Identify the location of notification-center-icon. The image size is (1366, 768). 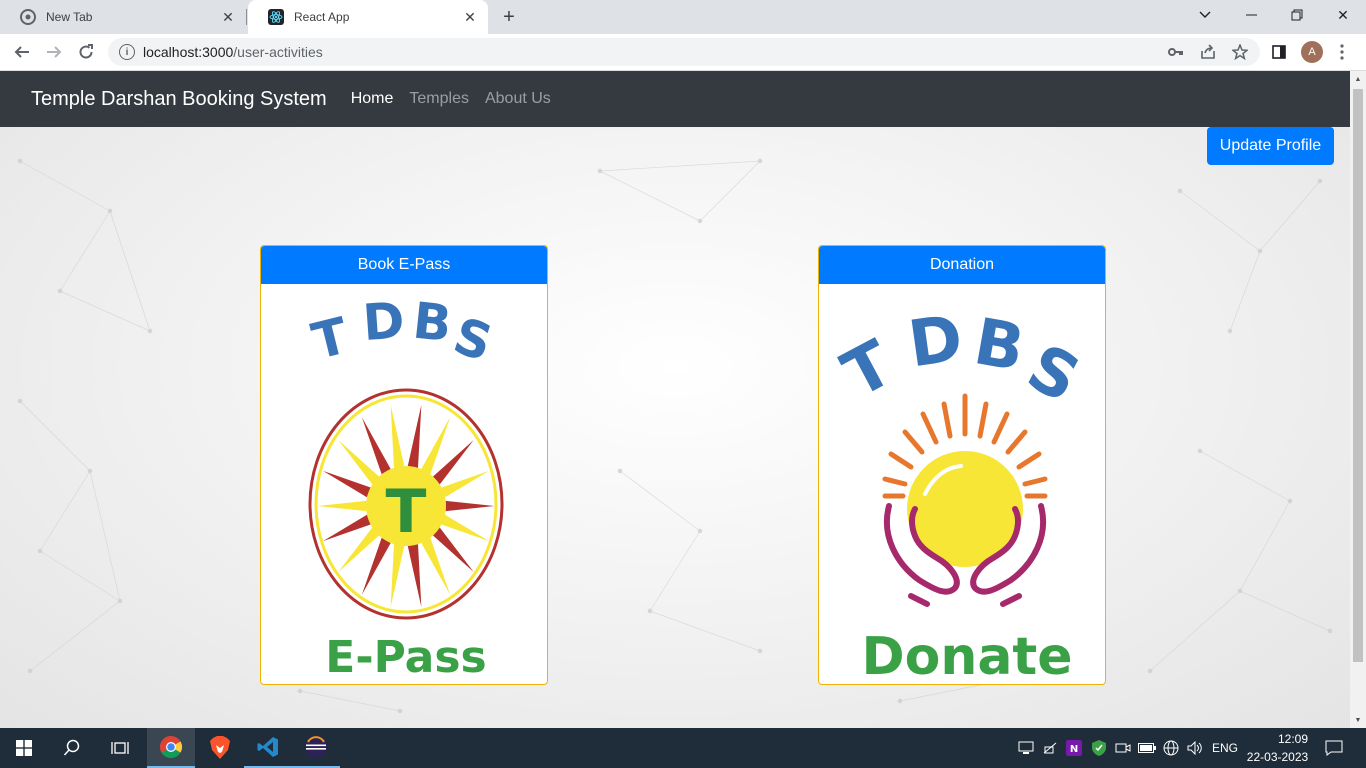
(1334, 748).